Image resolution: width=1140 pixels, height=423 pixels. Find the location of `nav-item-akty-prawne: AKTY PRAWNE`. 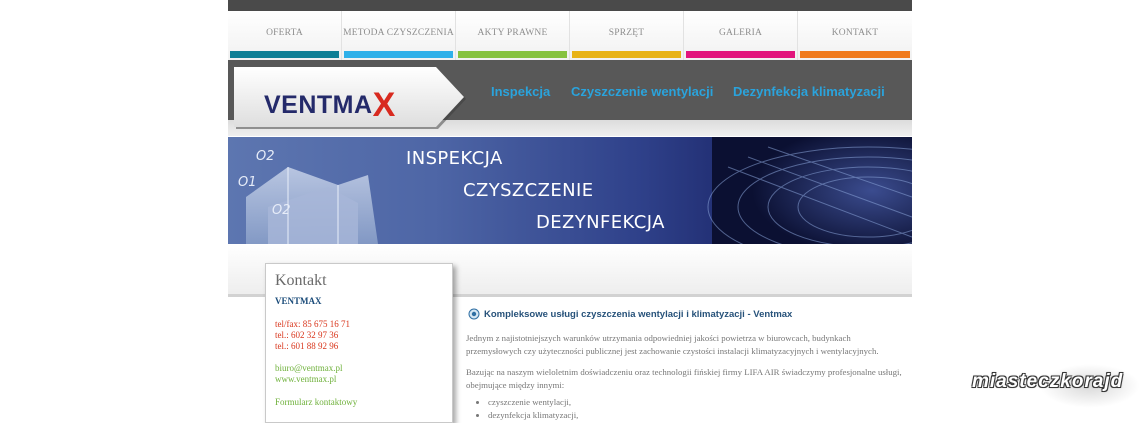

nav-item-akty-prawne: AKTY PRAWNE is located at coordinates (513, 35).